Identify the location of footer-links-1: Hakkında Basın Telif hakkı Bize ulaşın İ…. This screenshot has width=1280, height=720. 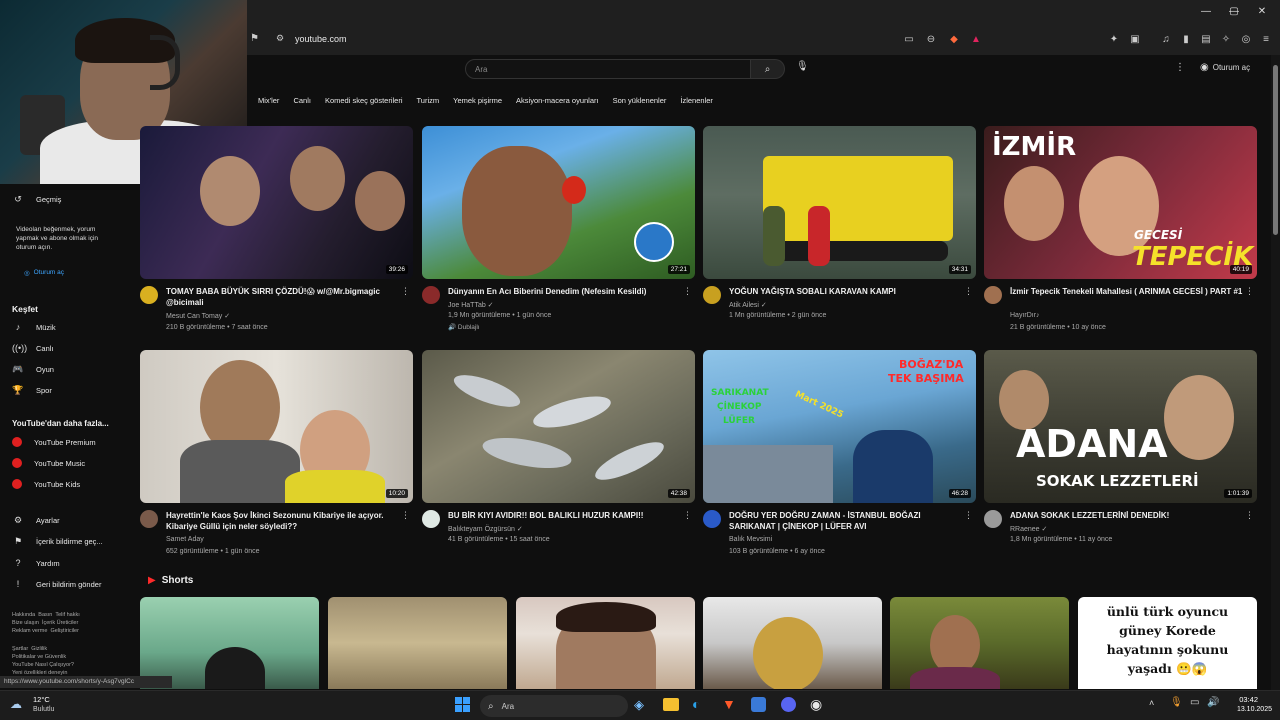
(46, 623).